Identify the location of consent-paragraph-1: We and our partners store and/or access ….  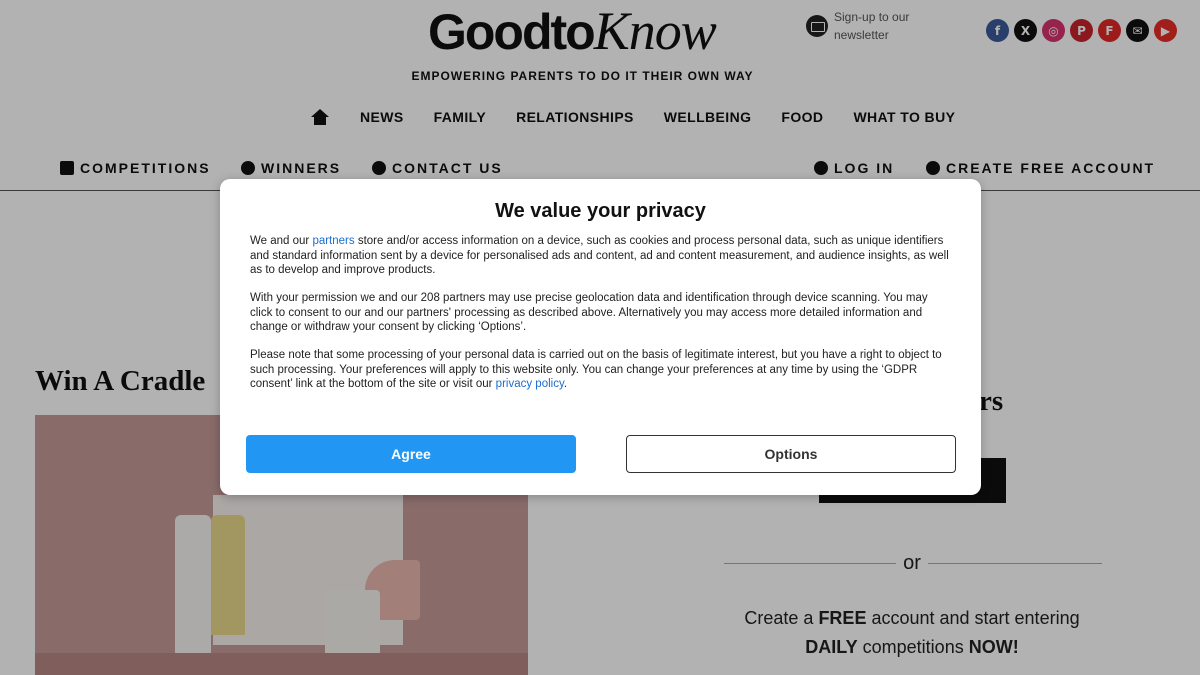
(600, 256).